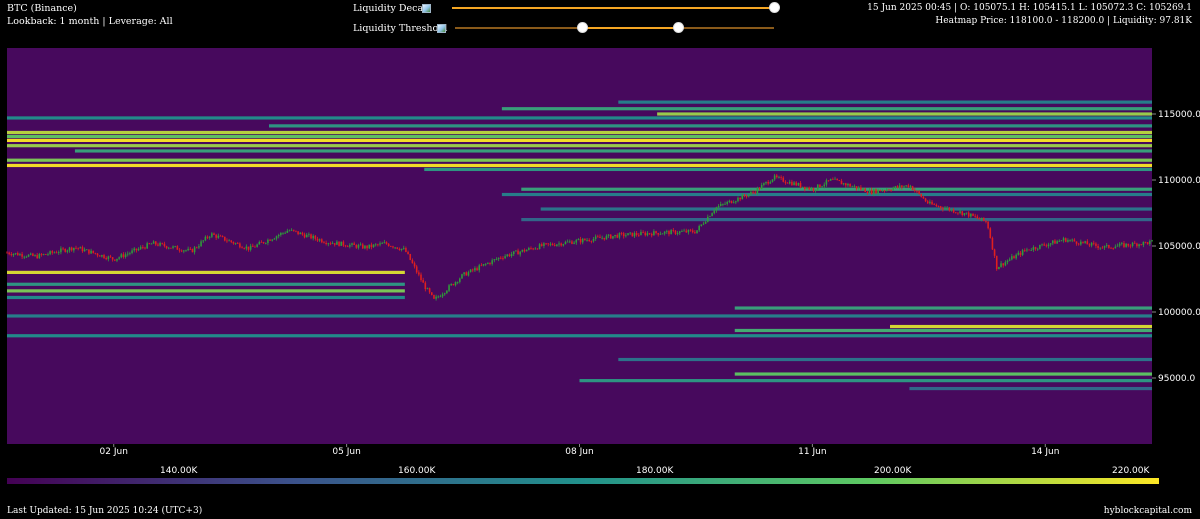 This screenshot has width=1200, height=519. What do you see at coordinates (1179, 181) in the screenshot?
I see `y-tick-label: 110000.0` at bounding box center [1179, 181].